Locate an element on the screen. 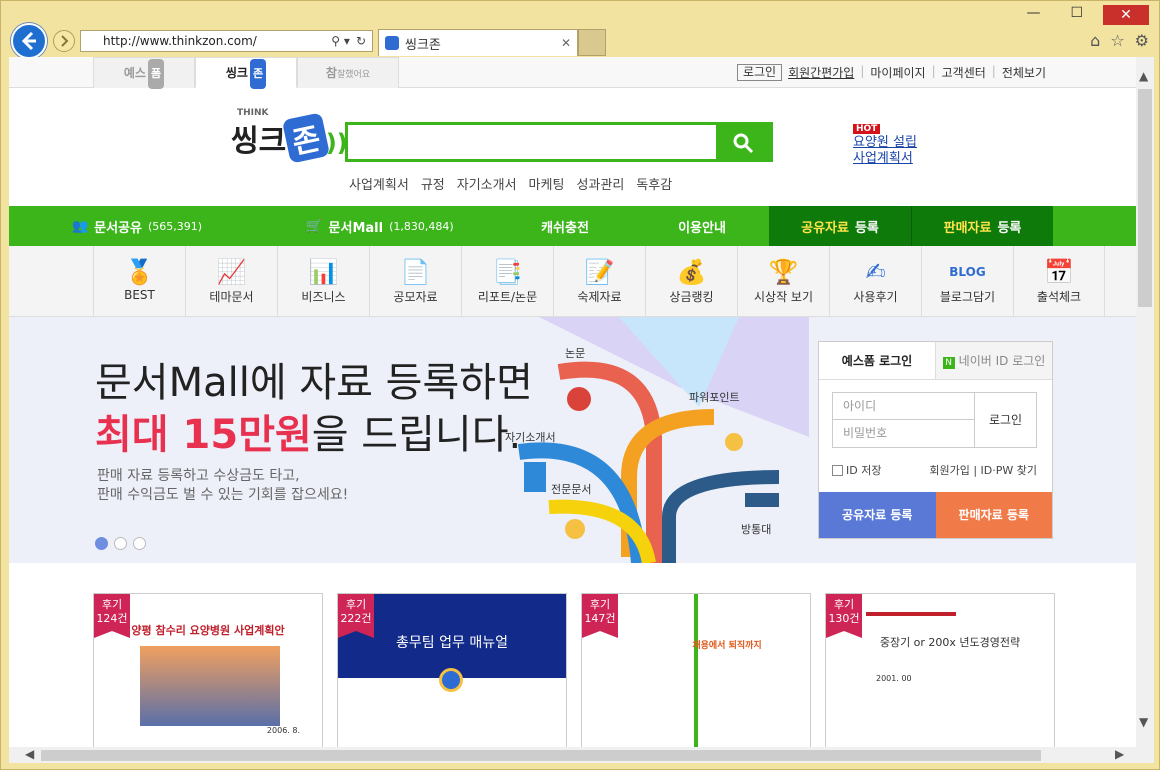  category-label: 출석체크 is located at coordinates (1059, 297).